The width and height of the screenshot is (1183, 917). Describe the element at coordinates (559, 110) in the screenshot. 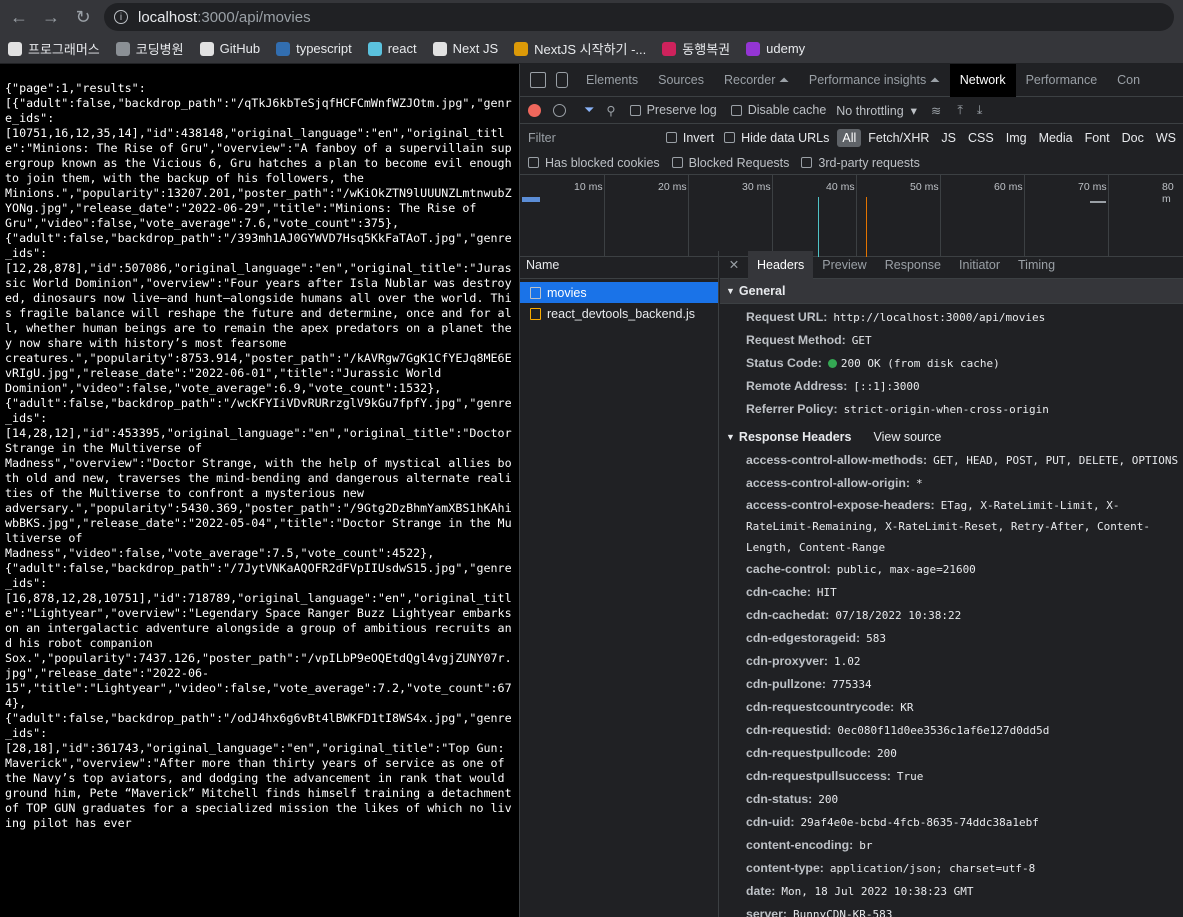

I see `clear-icon` at that location.